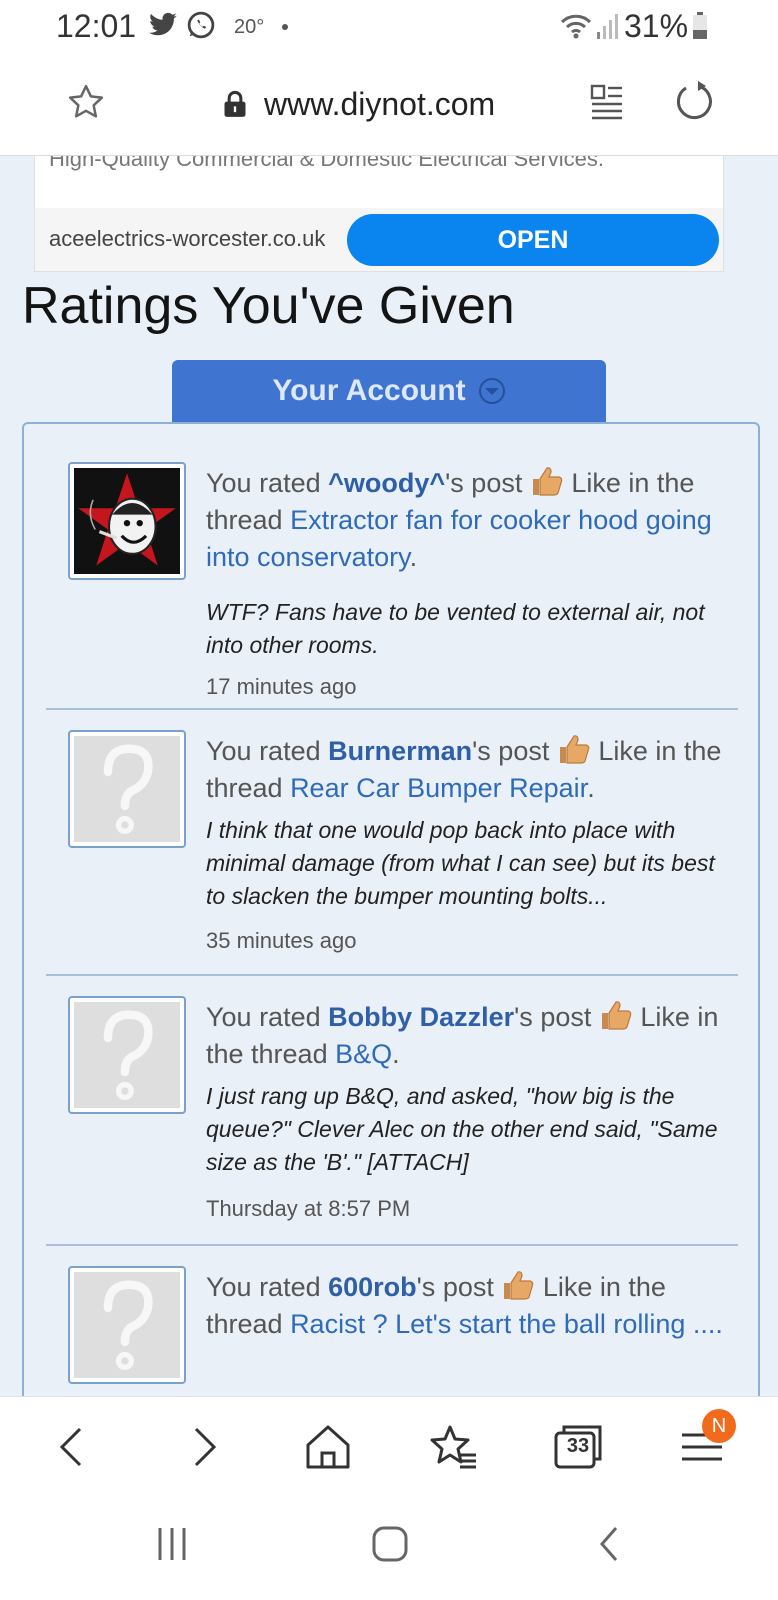 Image resolution: width=778 pixels, height=1600 pixels. What do you see at coordinates (172, 1544) in the screenshot?
I see `recents-icon` at bounding box center [172, 1544].